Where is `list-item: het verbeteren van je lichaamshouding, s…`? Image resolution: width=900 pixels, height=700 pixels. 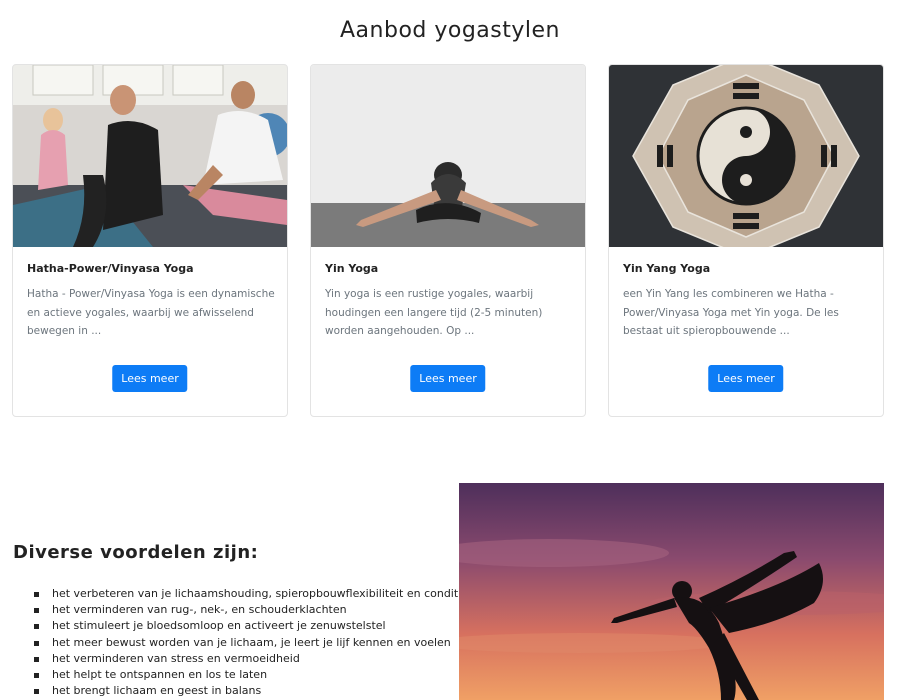
list-item: het verbeteren van je lichaamshouding, s… is located at coordinates (251, 594).